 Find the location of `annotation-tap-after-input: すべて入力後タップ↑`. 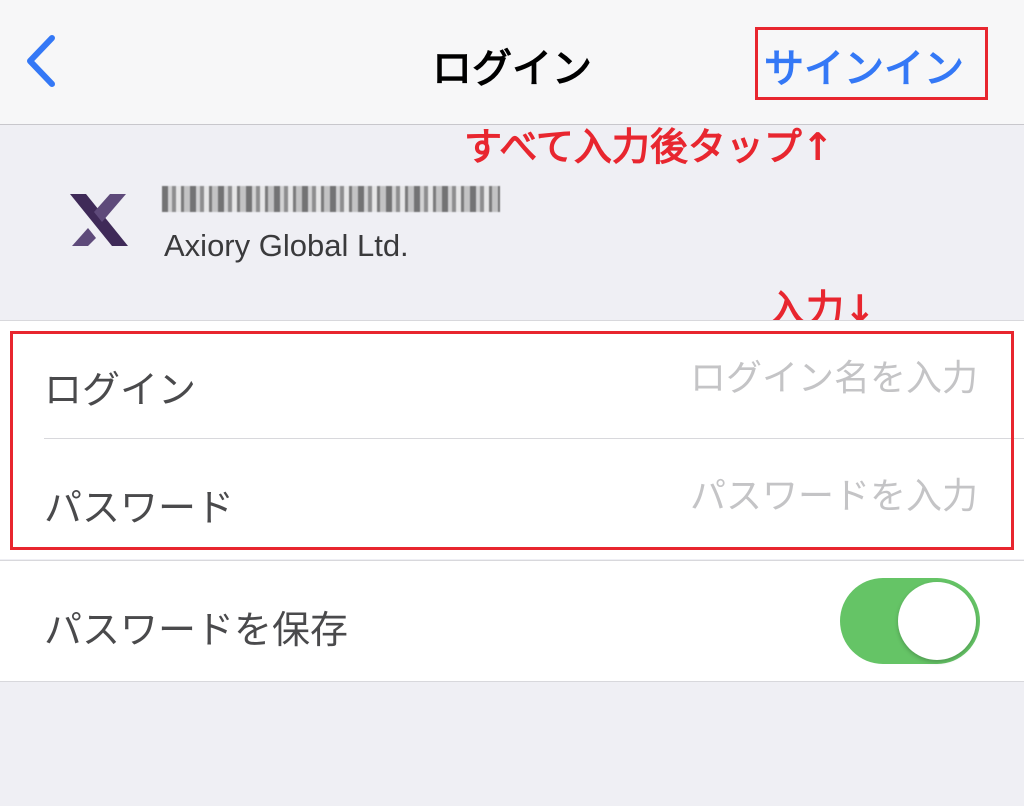

annotation-tap-after-input: すべて入力後タップ↑ is located at coordinates (649, 147).